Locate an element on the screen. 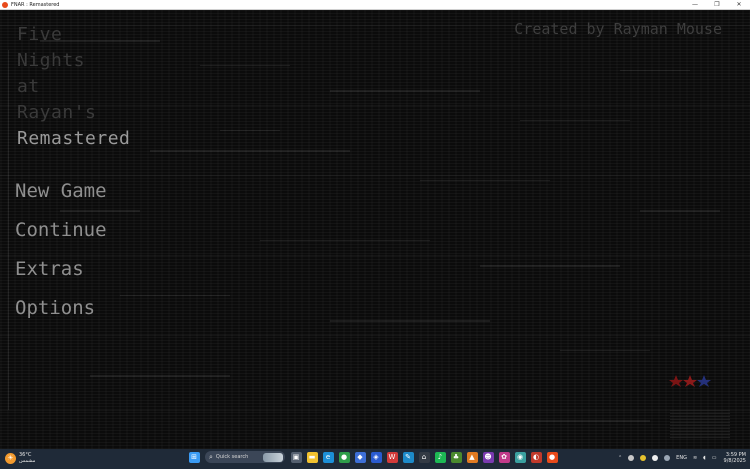  tray-app-icon-light is located at coordinates (667, 458).